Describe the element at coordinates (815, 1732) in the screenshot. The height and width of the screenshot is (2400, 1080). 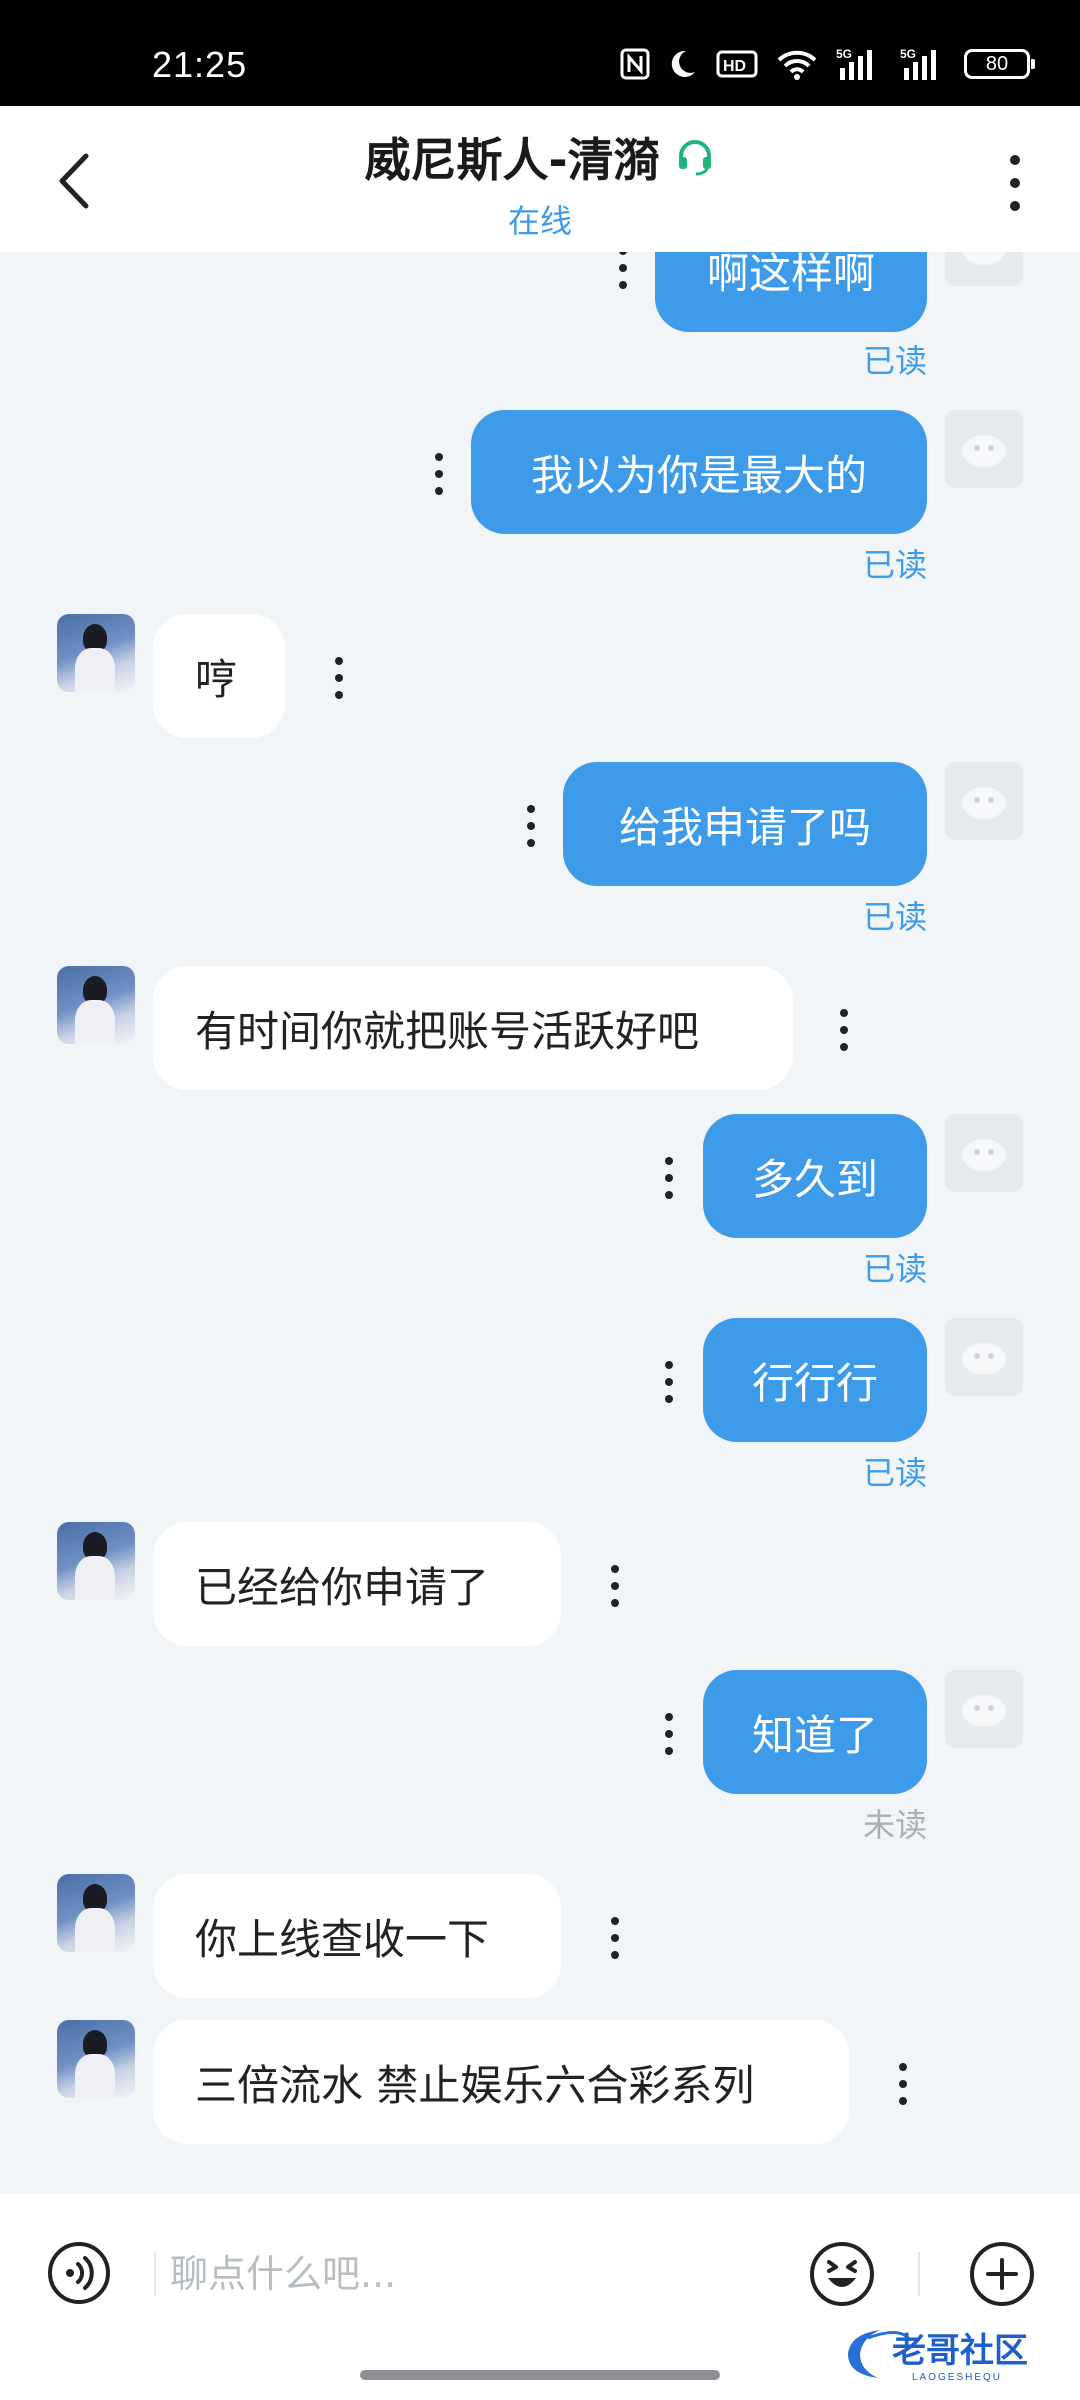
I see `message-bubble-outgoing: 知道了` at that location.